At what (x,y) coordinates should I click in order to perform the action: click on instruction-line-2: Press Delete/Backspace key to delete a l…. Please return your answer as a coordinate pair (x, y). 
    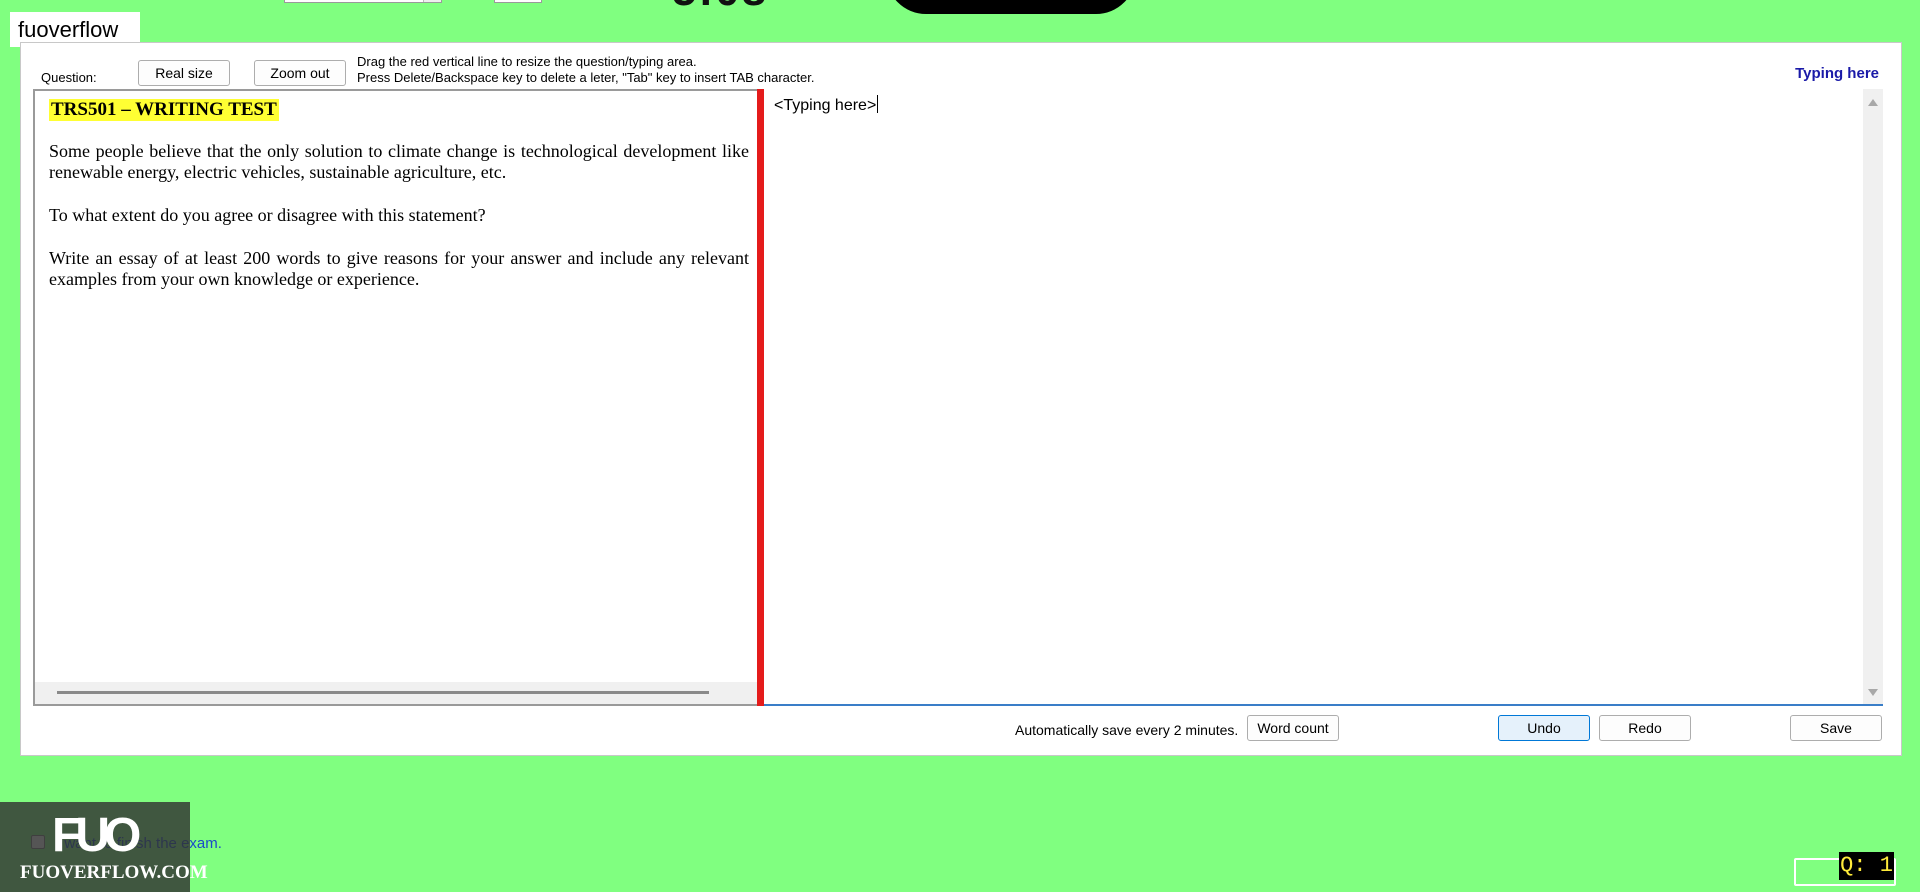
    Looking at the image, I should click on (586, 77).